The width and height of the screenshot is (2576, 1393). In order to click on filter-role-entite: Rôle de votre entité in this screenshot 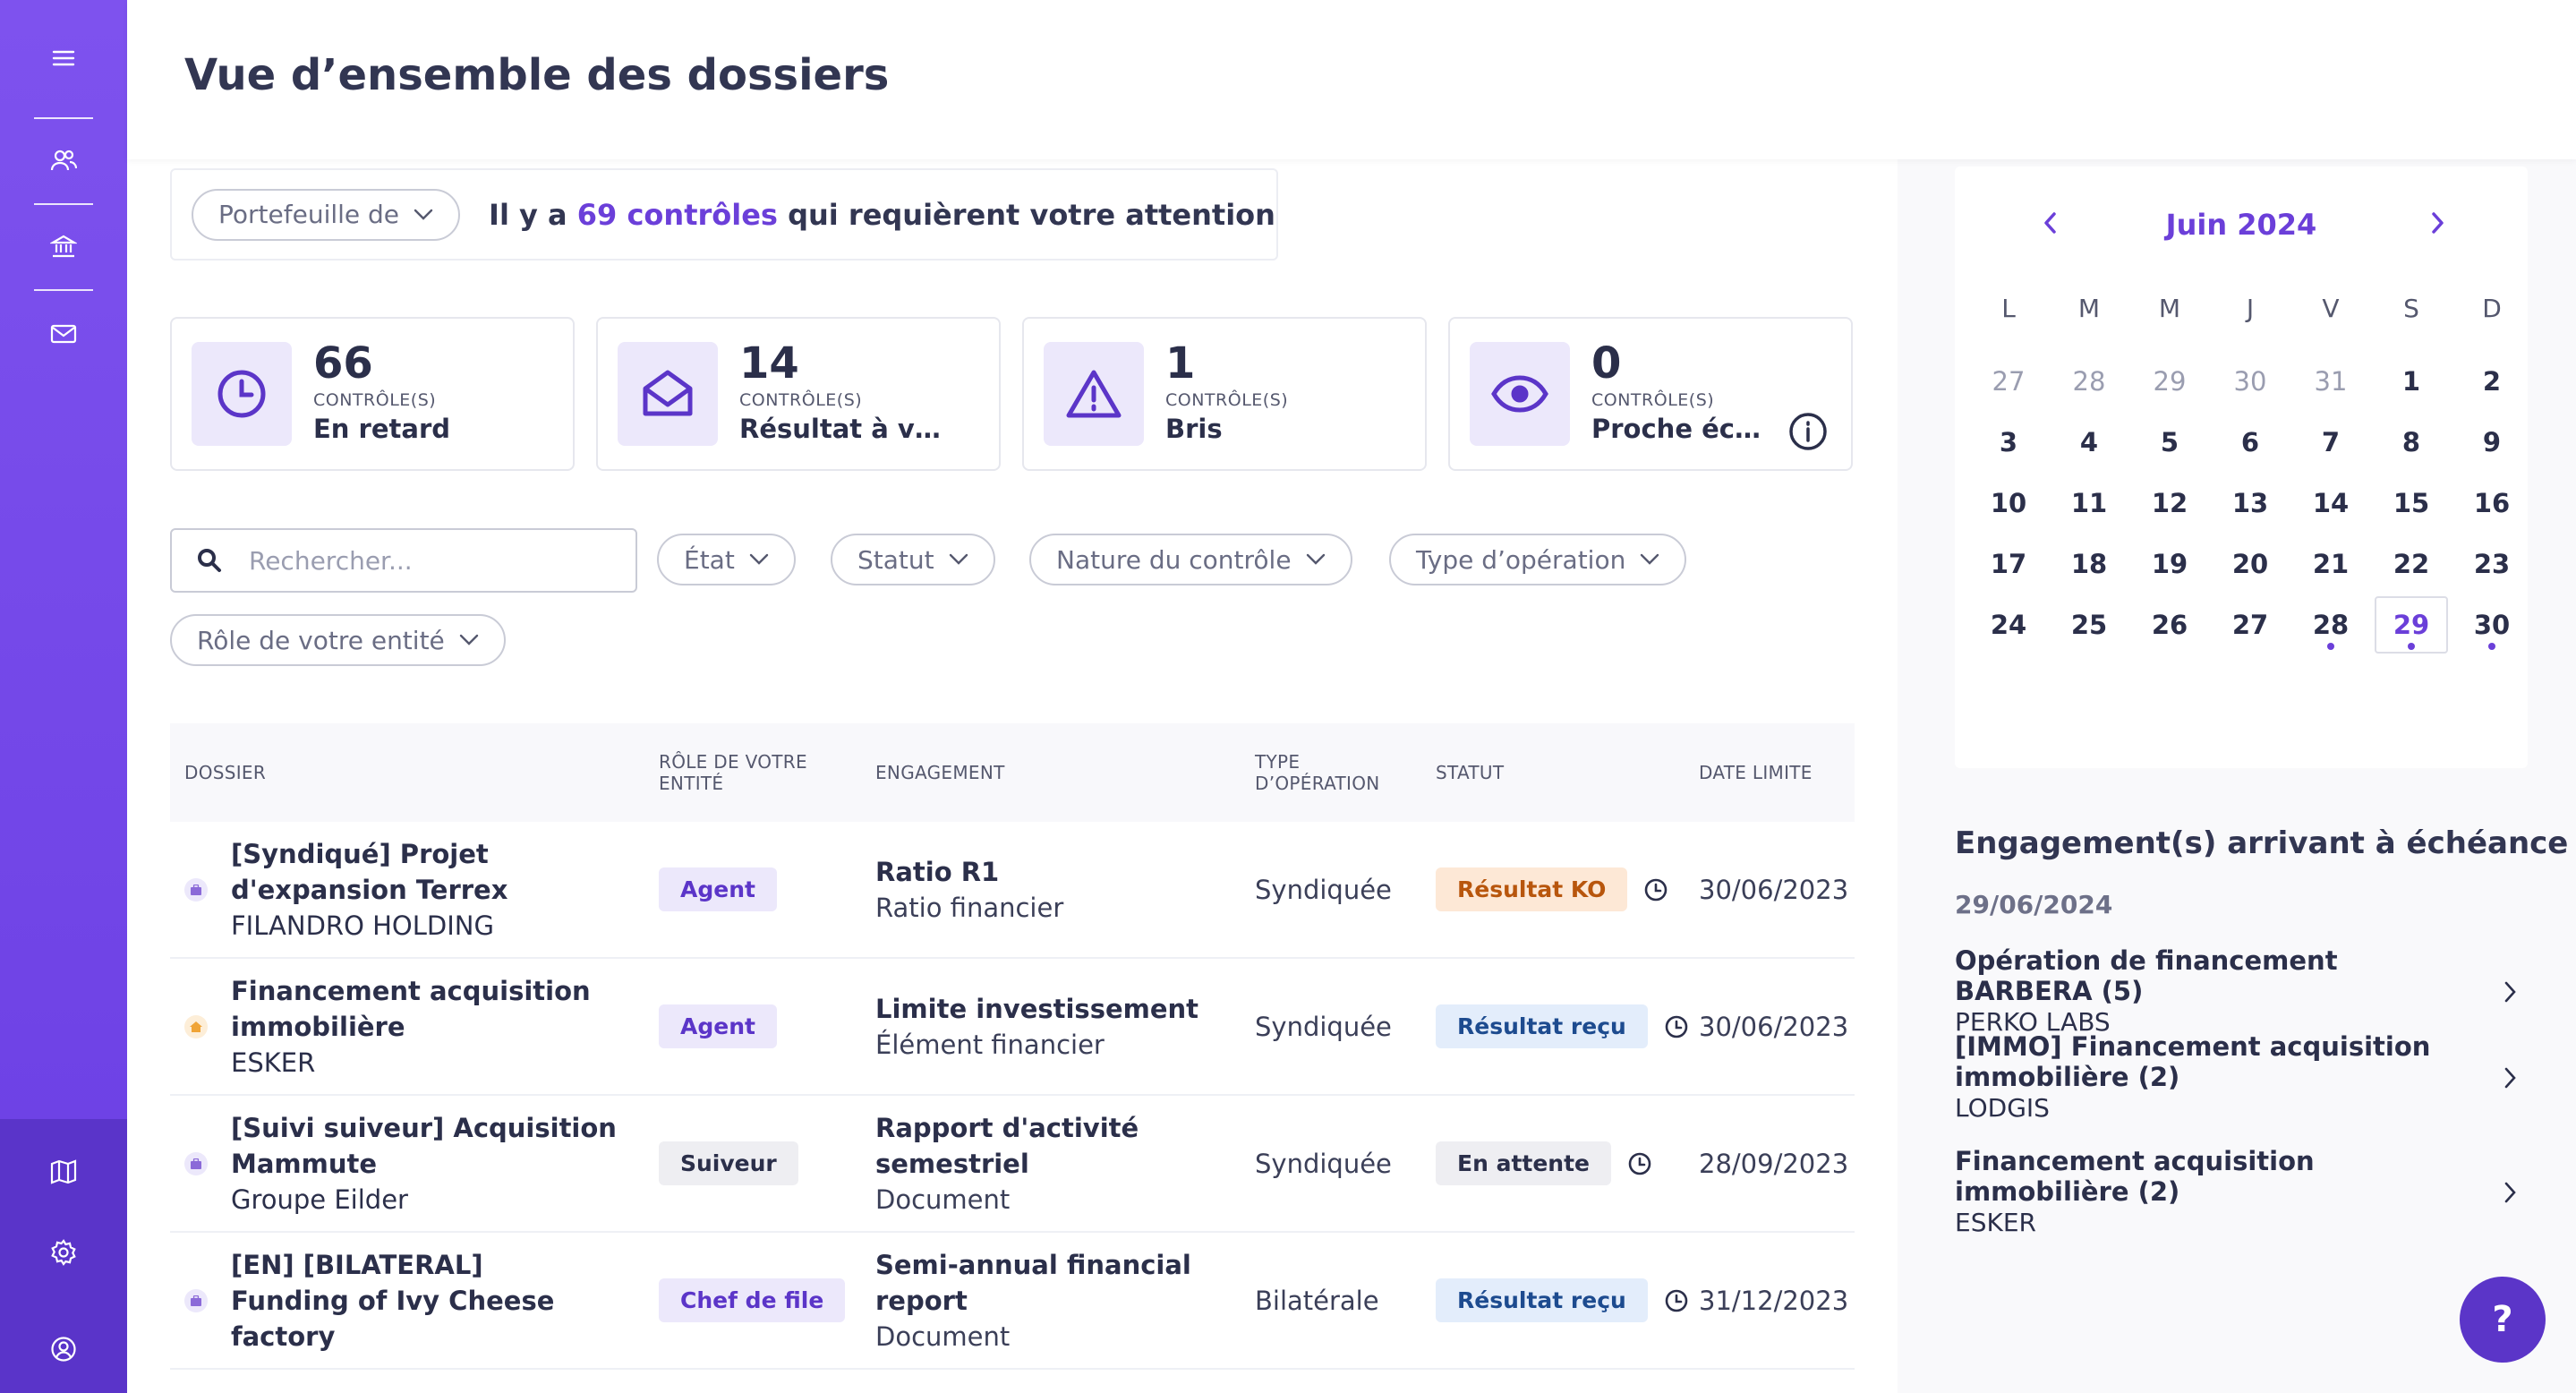, I will do `click(338, 640)`.